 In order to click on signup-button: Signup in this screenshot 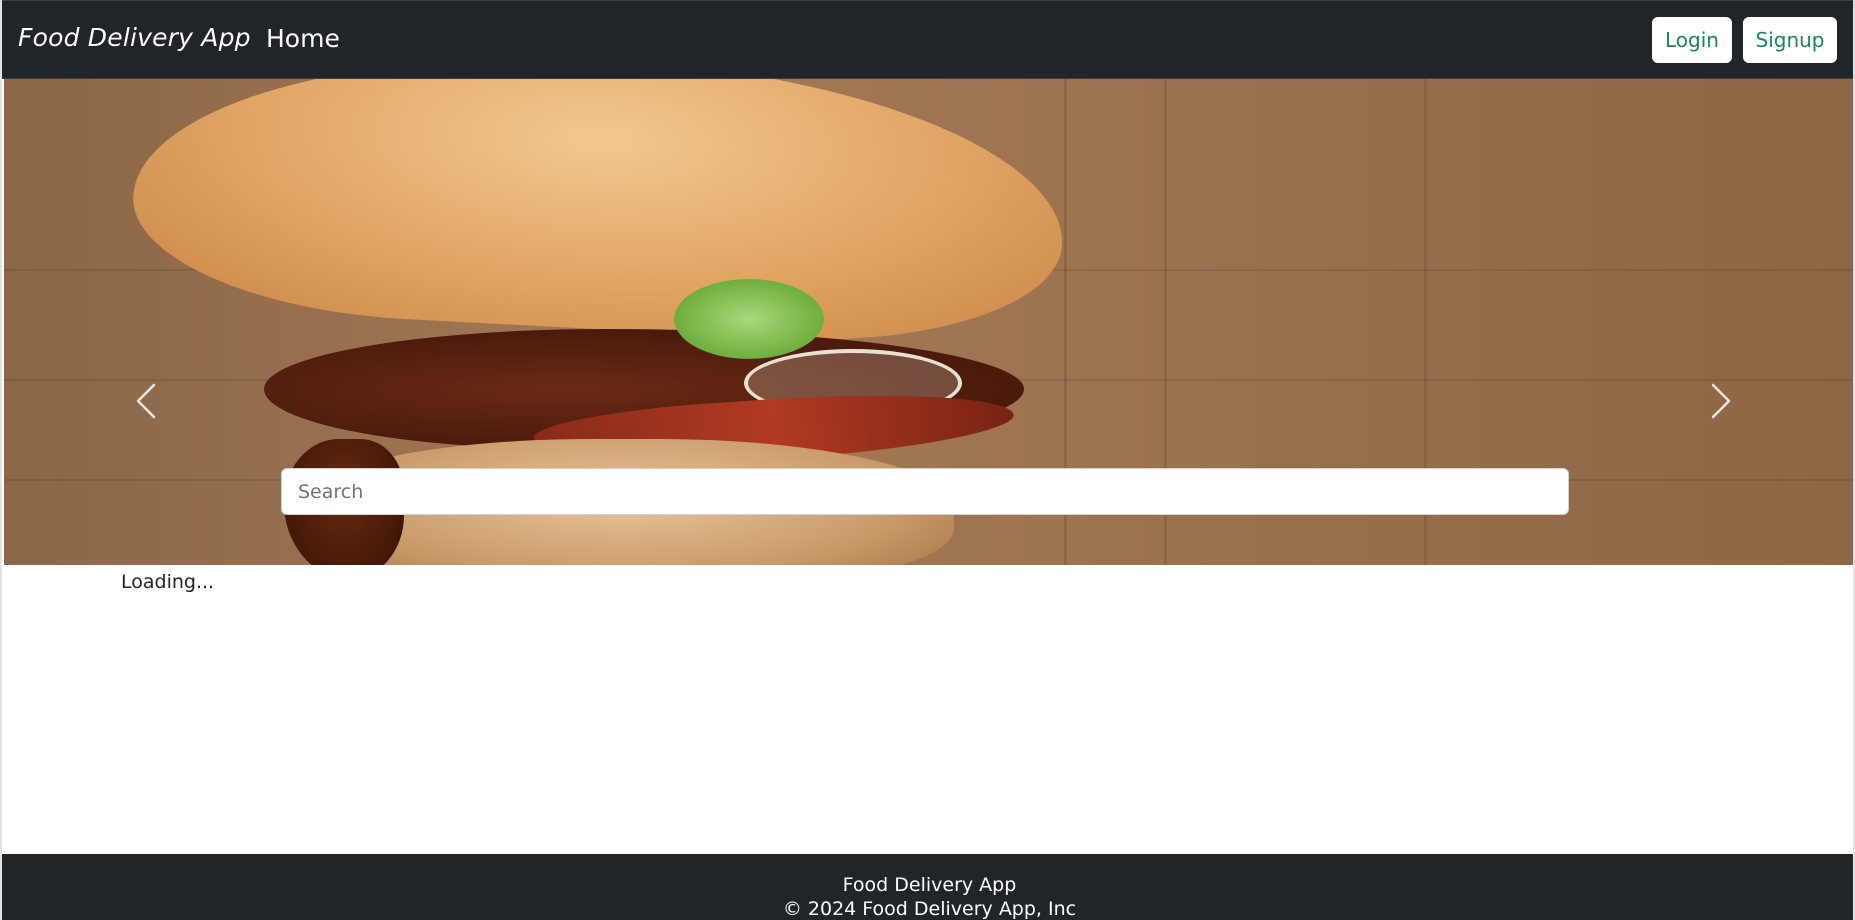, I will do `click(1790, 40)`.